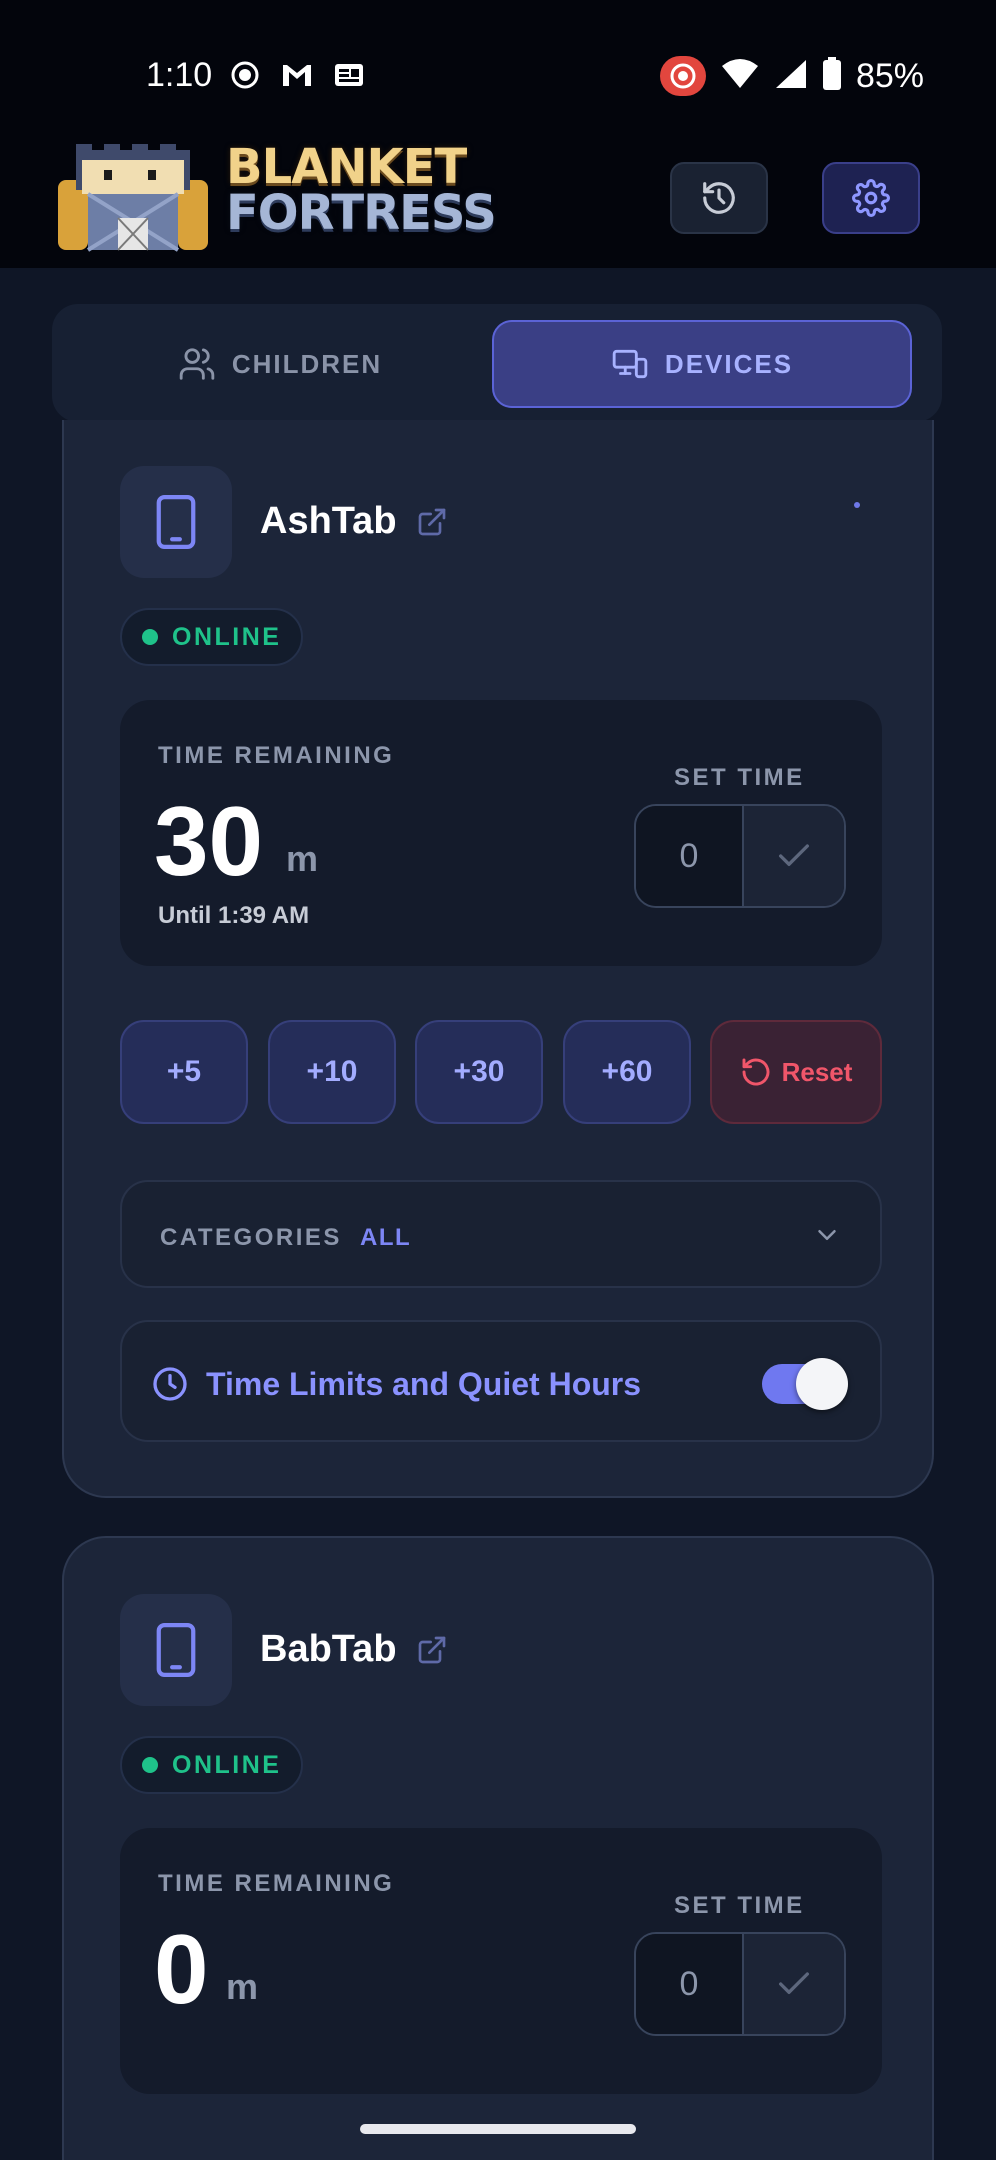 The image size is (996, 2160). I want to click on status-bar: 1:10 85%, so click(498, 70).